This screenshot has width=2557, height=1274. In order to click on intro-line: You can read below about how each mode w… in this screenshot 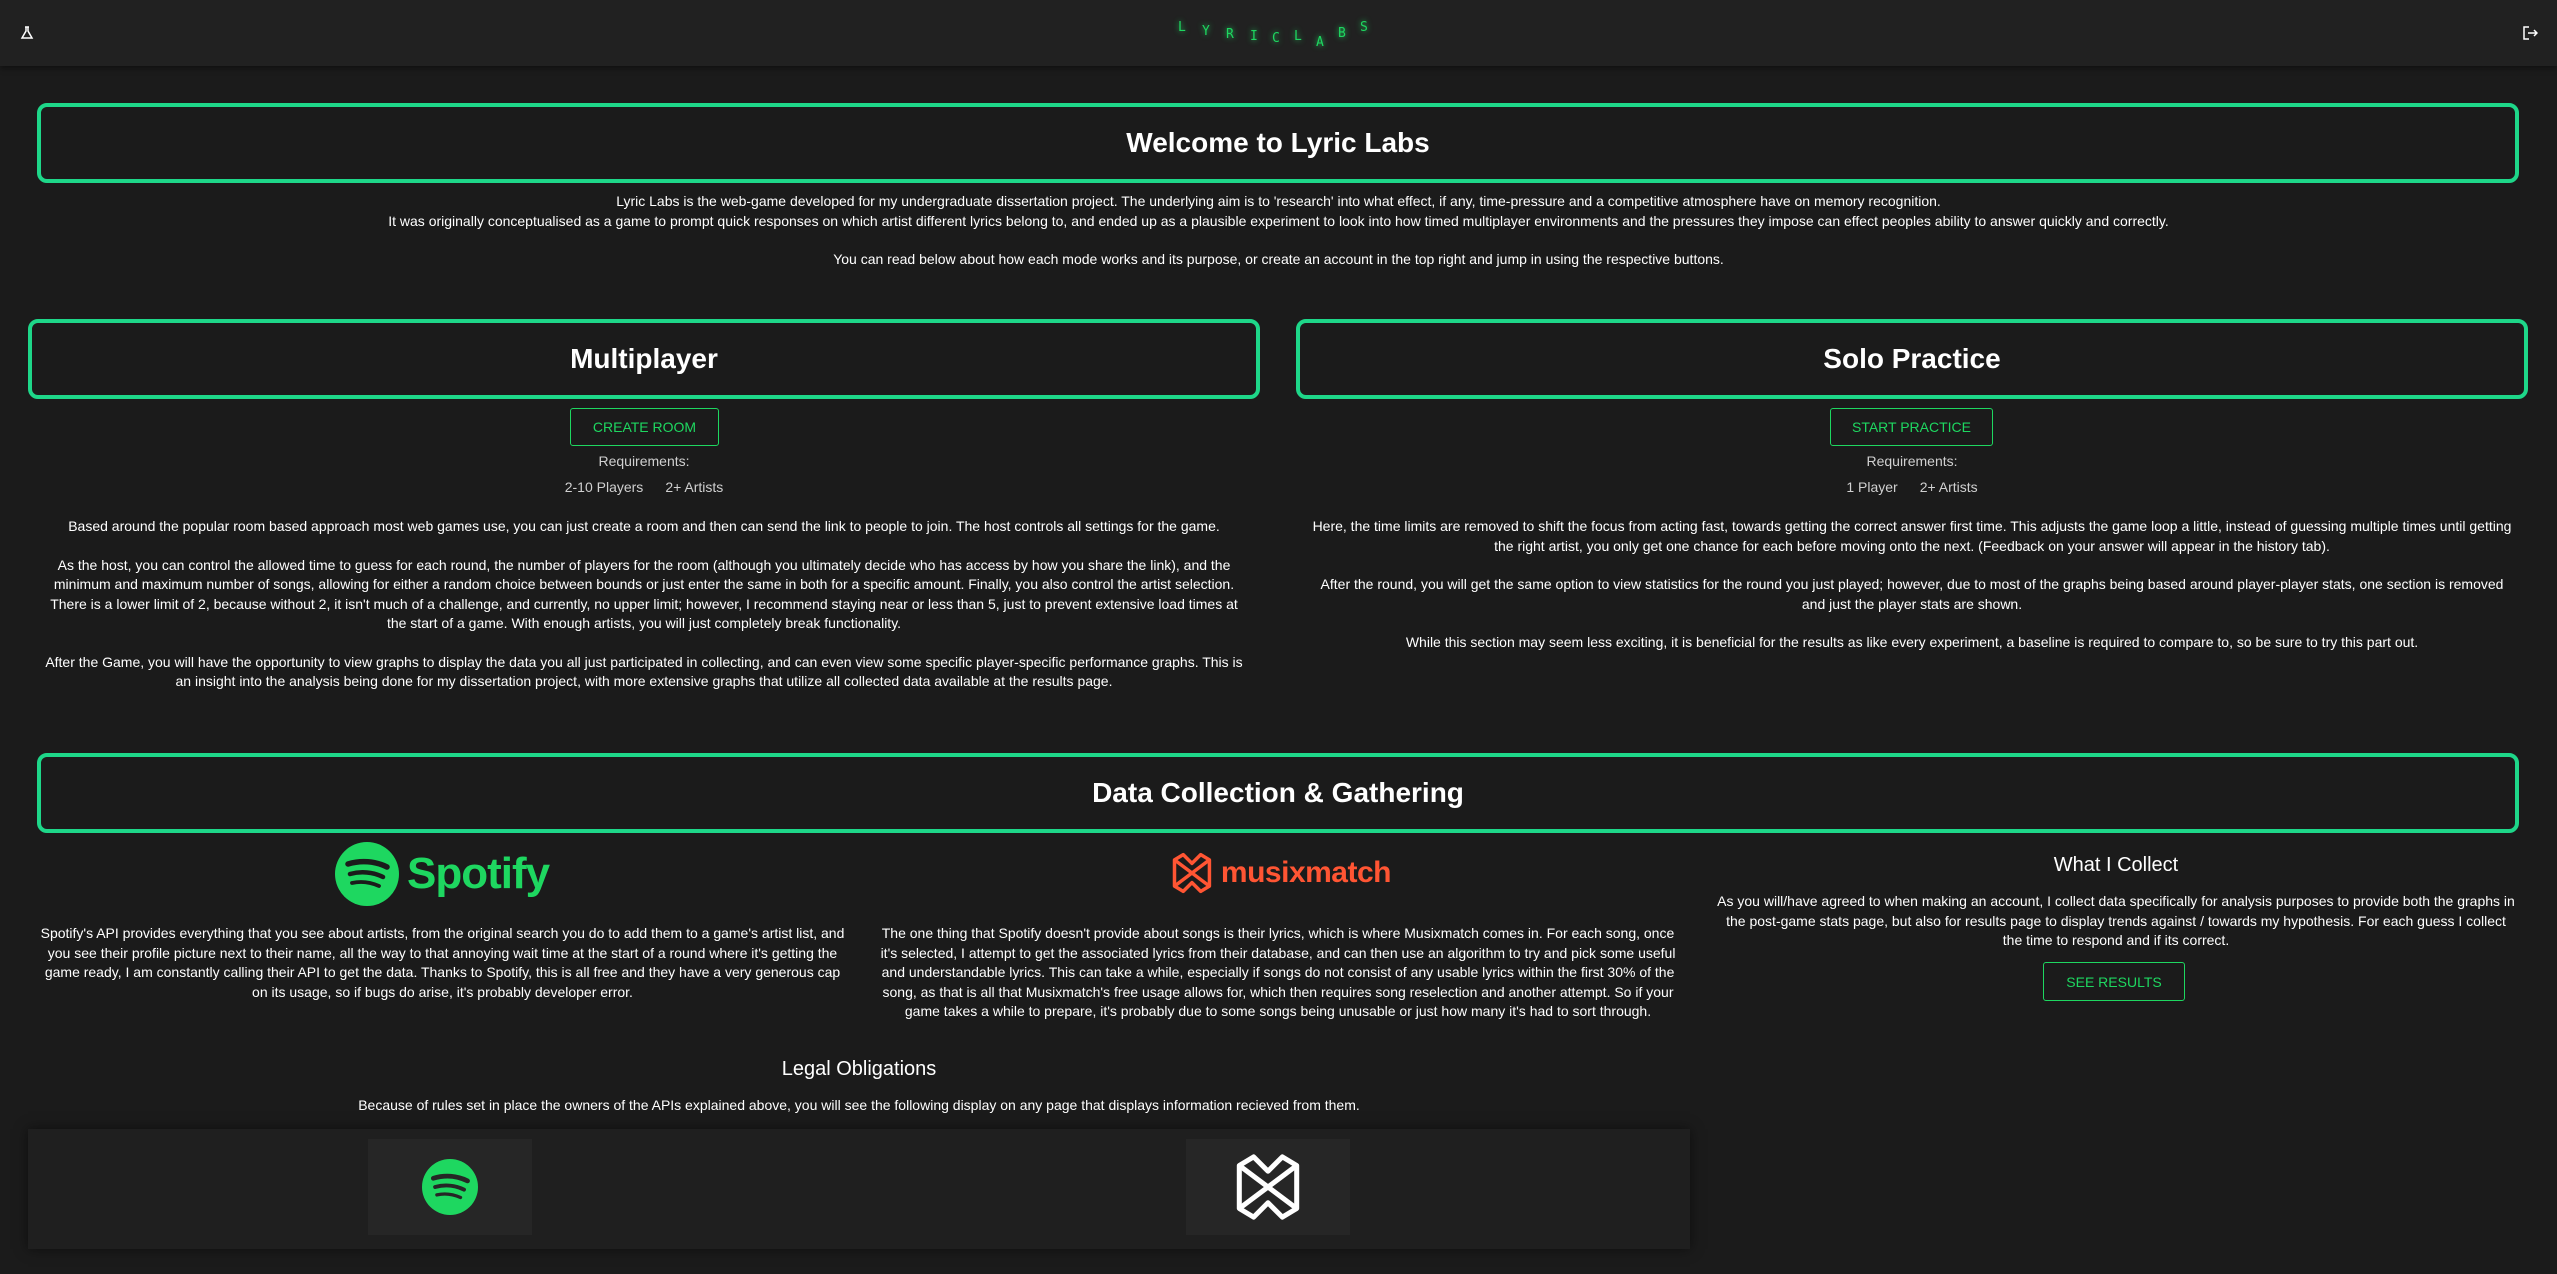, I will do `click(1278, 259)`.